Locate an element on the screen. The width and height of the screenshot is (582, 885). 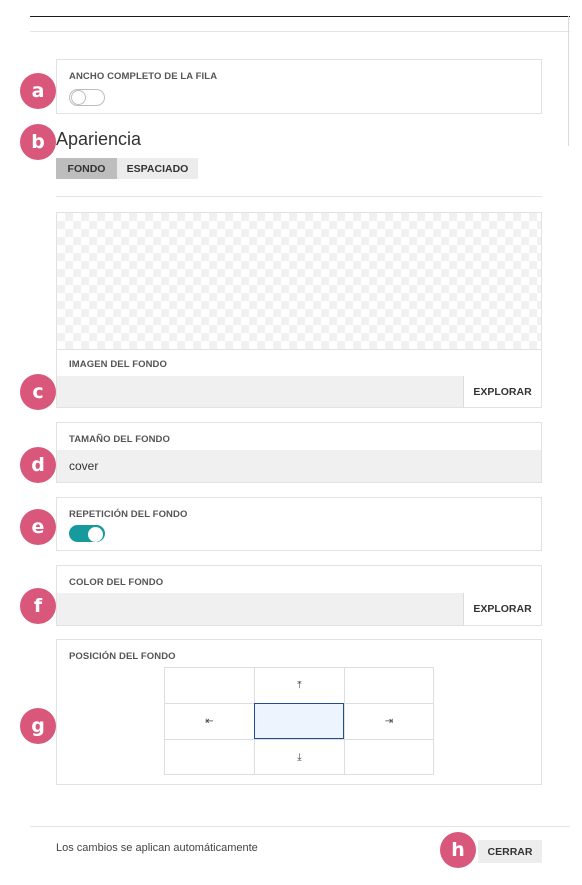
top-border is located at coordinates (300, 16).